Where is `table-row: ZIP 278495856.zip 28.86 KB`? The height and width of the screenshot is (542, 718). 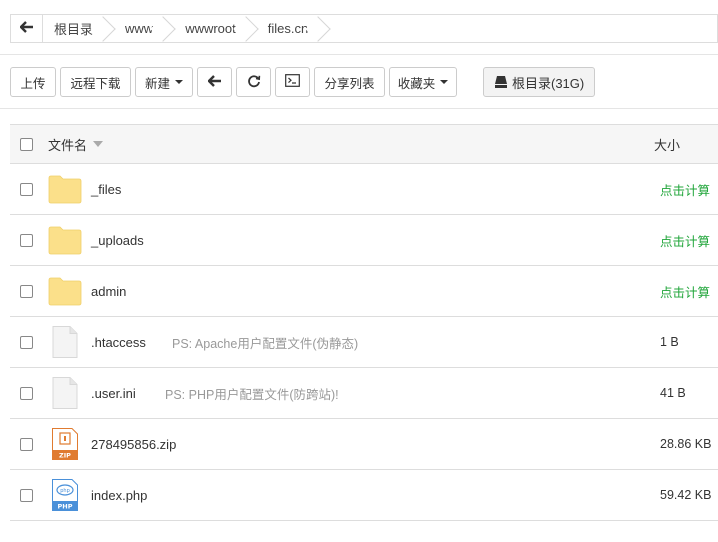 table-row: ZIP 278495856.zip 28.86 KB is located at coordinates (364, 444).